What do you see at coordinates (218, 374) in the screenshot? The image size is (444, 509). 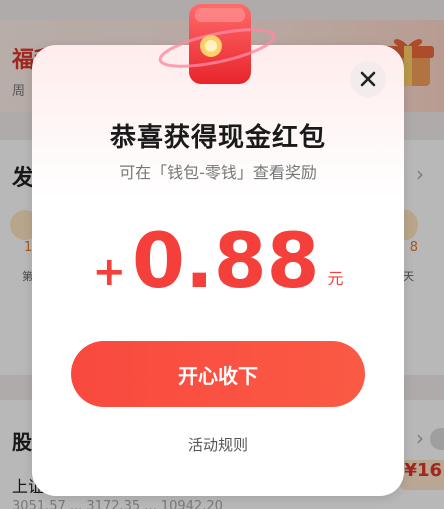 I see `accept-button: 开心收下` at bounding box center [218, 374].